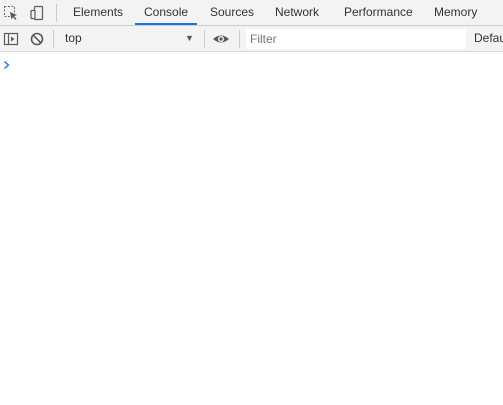 Image resolution: width=503 pixels, height=405 pixels. Describe the element at coordinates (7, 66) in the screenshot. I see `prompt-chevron-icon` at that location.